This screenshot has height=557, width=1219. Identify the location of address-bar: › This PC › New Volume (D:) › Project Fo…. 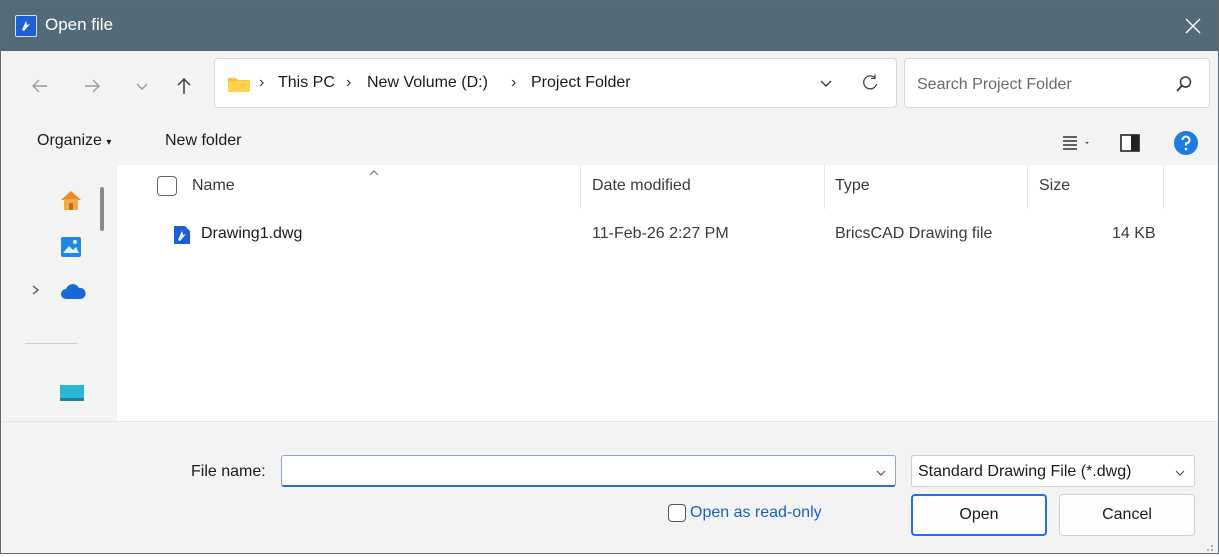
(555, 83).